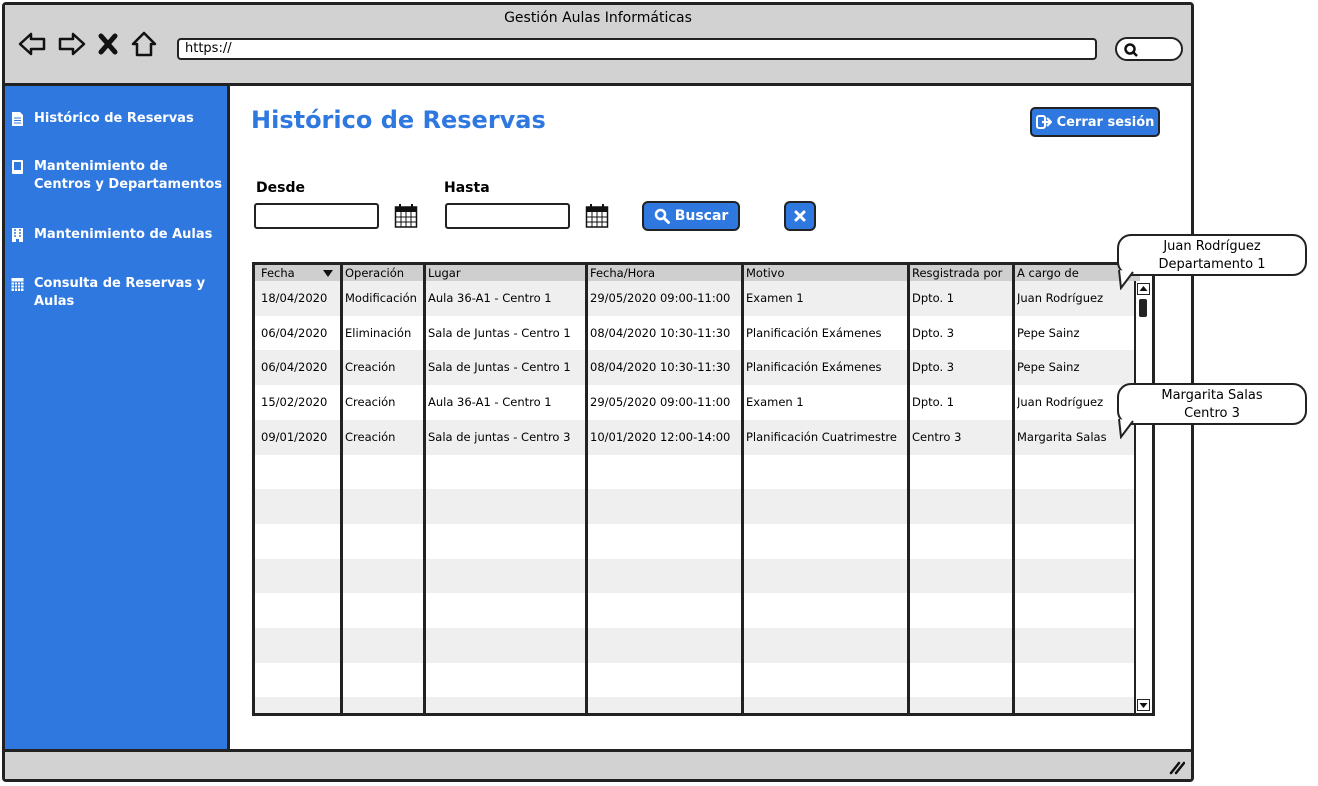 This screenshot has height=786, width=1318. What do you see at coordinates (144, 44) in the screenshot?
I see `home-icon` at bounding box center [144, 44].